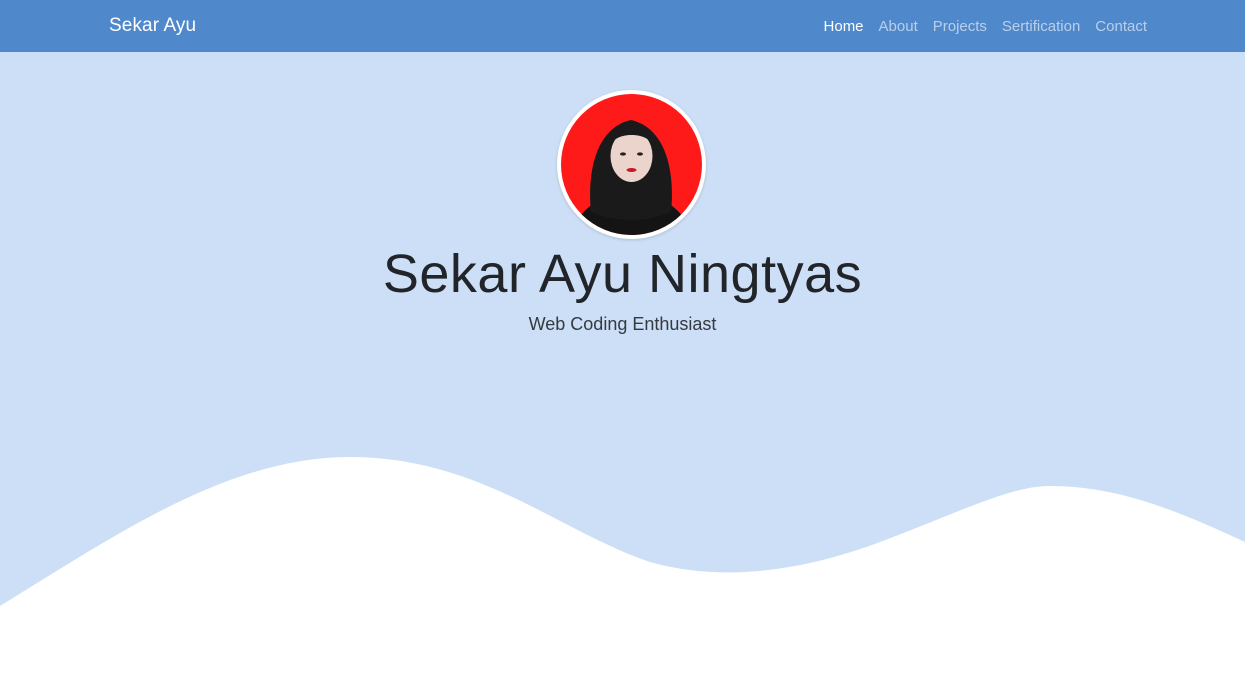 The width and height of the screenshot is (1245, 686). Describe the element at coordinates (960, 26) in the screenshot. I see `nav-link-projects: Projects` at that location.